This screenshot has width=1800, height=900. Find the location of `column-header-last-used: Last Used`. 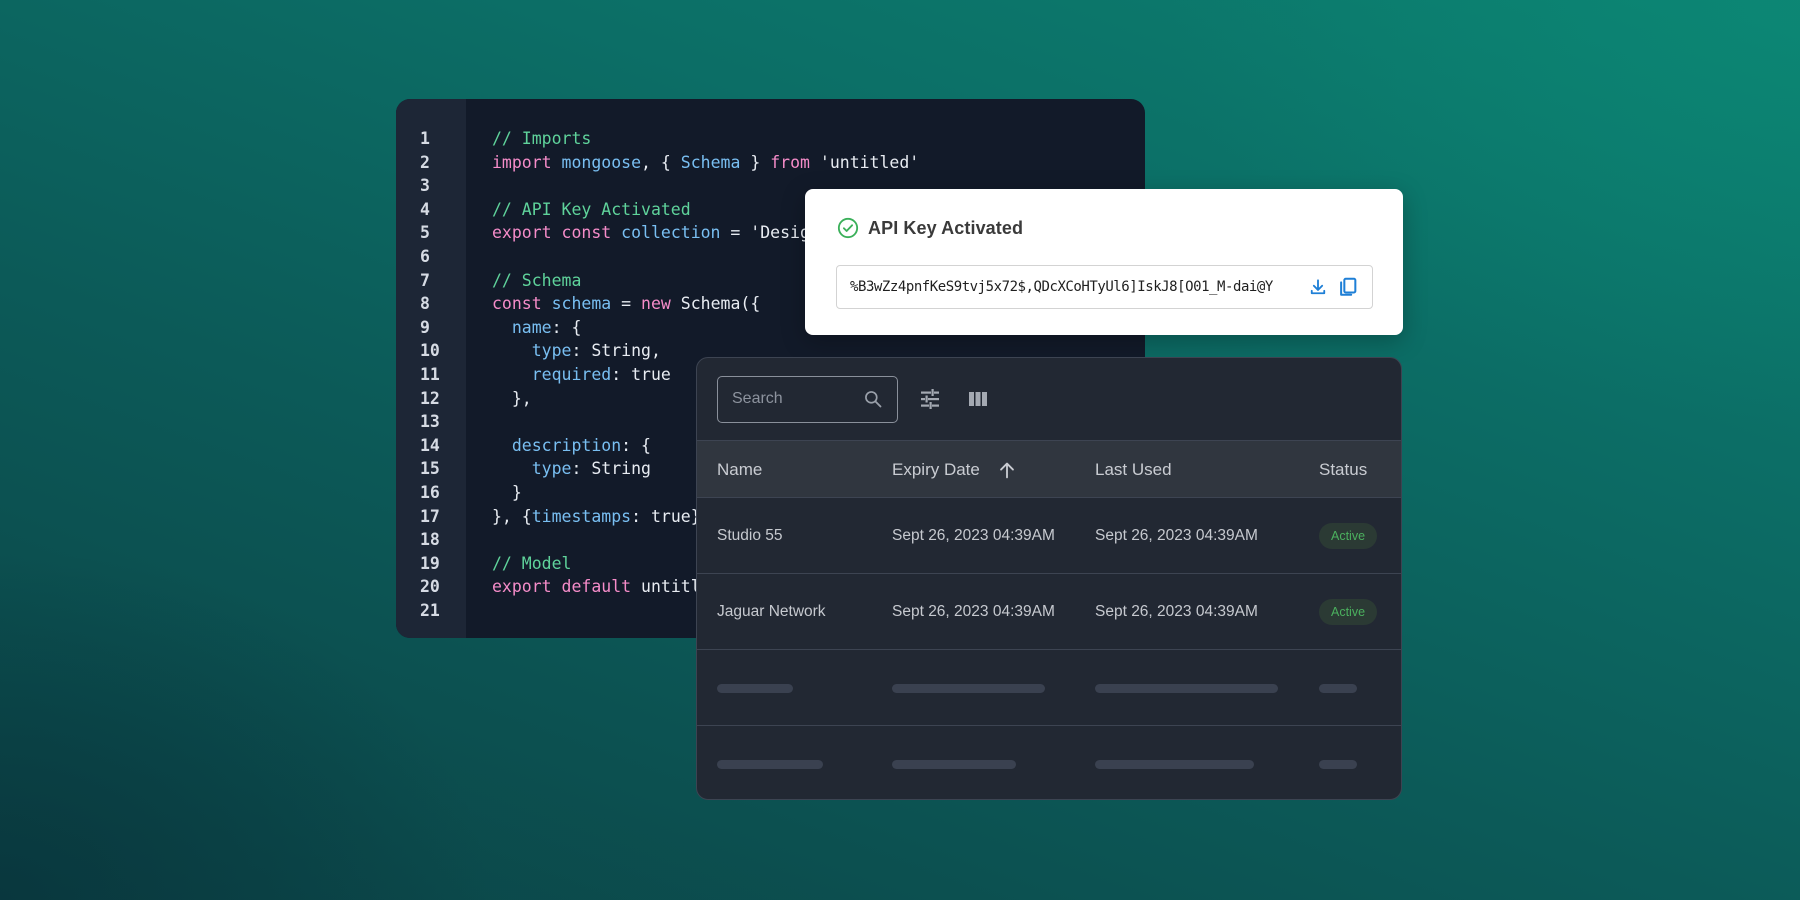

column-header-last-used: Last Used is located at coordinates (1133, 470).